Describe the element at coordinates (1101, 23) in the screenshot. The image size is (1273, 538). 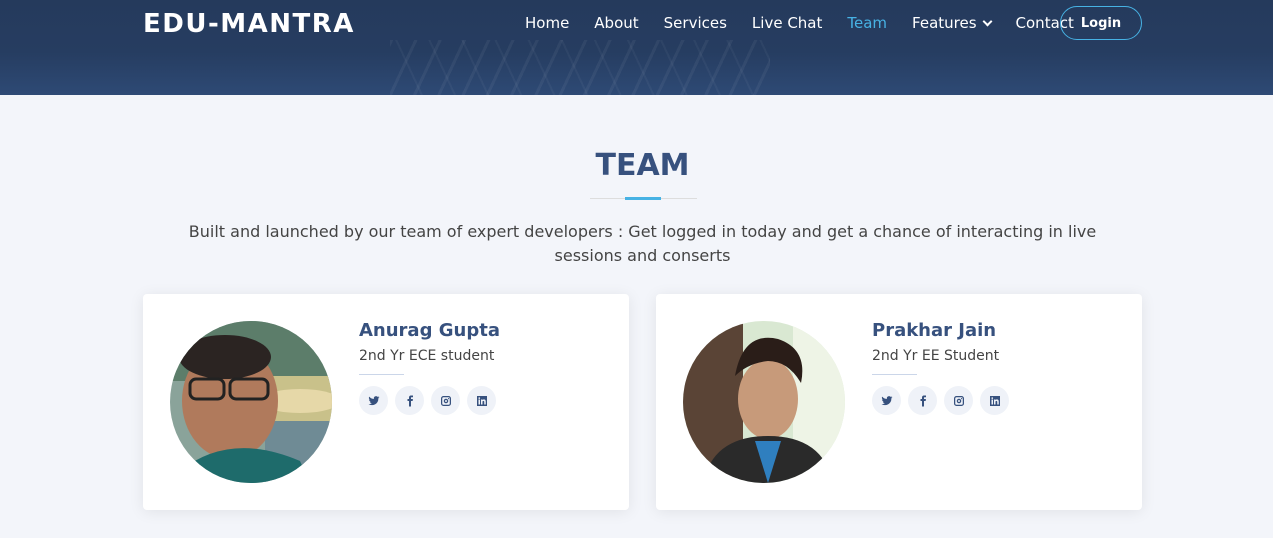
I see `login-button: Login` at that location.